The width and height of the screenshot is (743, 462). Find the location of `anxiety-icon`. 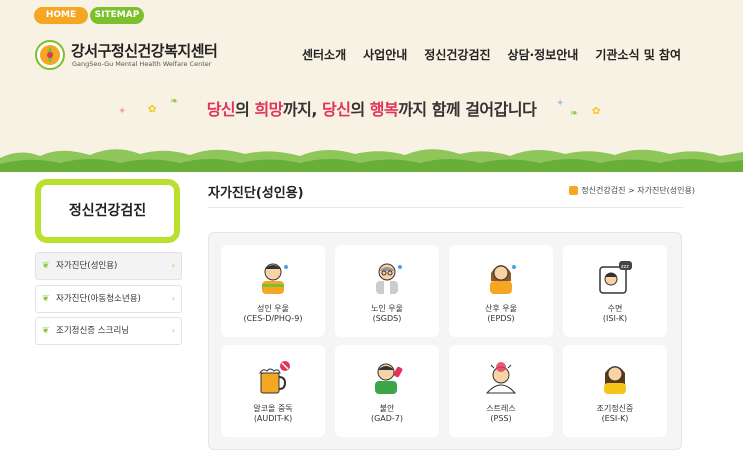

anxiety-icon is located at coordinates (389, 378).